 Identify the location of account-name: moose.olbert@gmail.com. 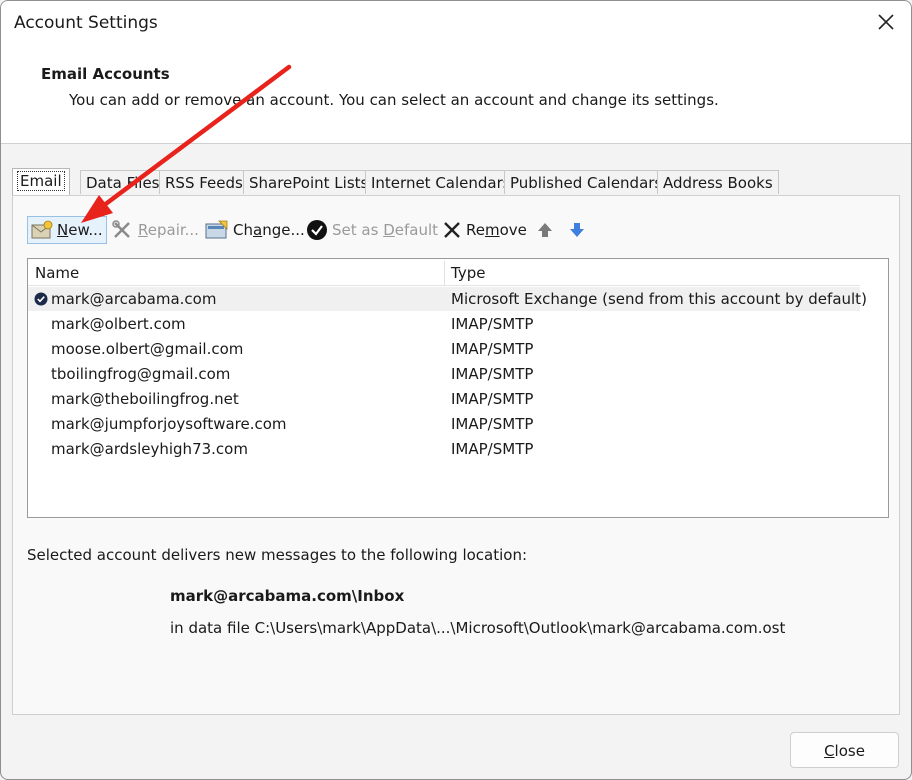
(147, 349).